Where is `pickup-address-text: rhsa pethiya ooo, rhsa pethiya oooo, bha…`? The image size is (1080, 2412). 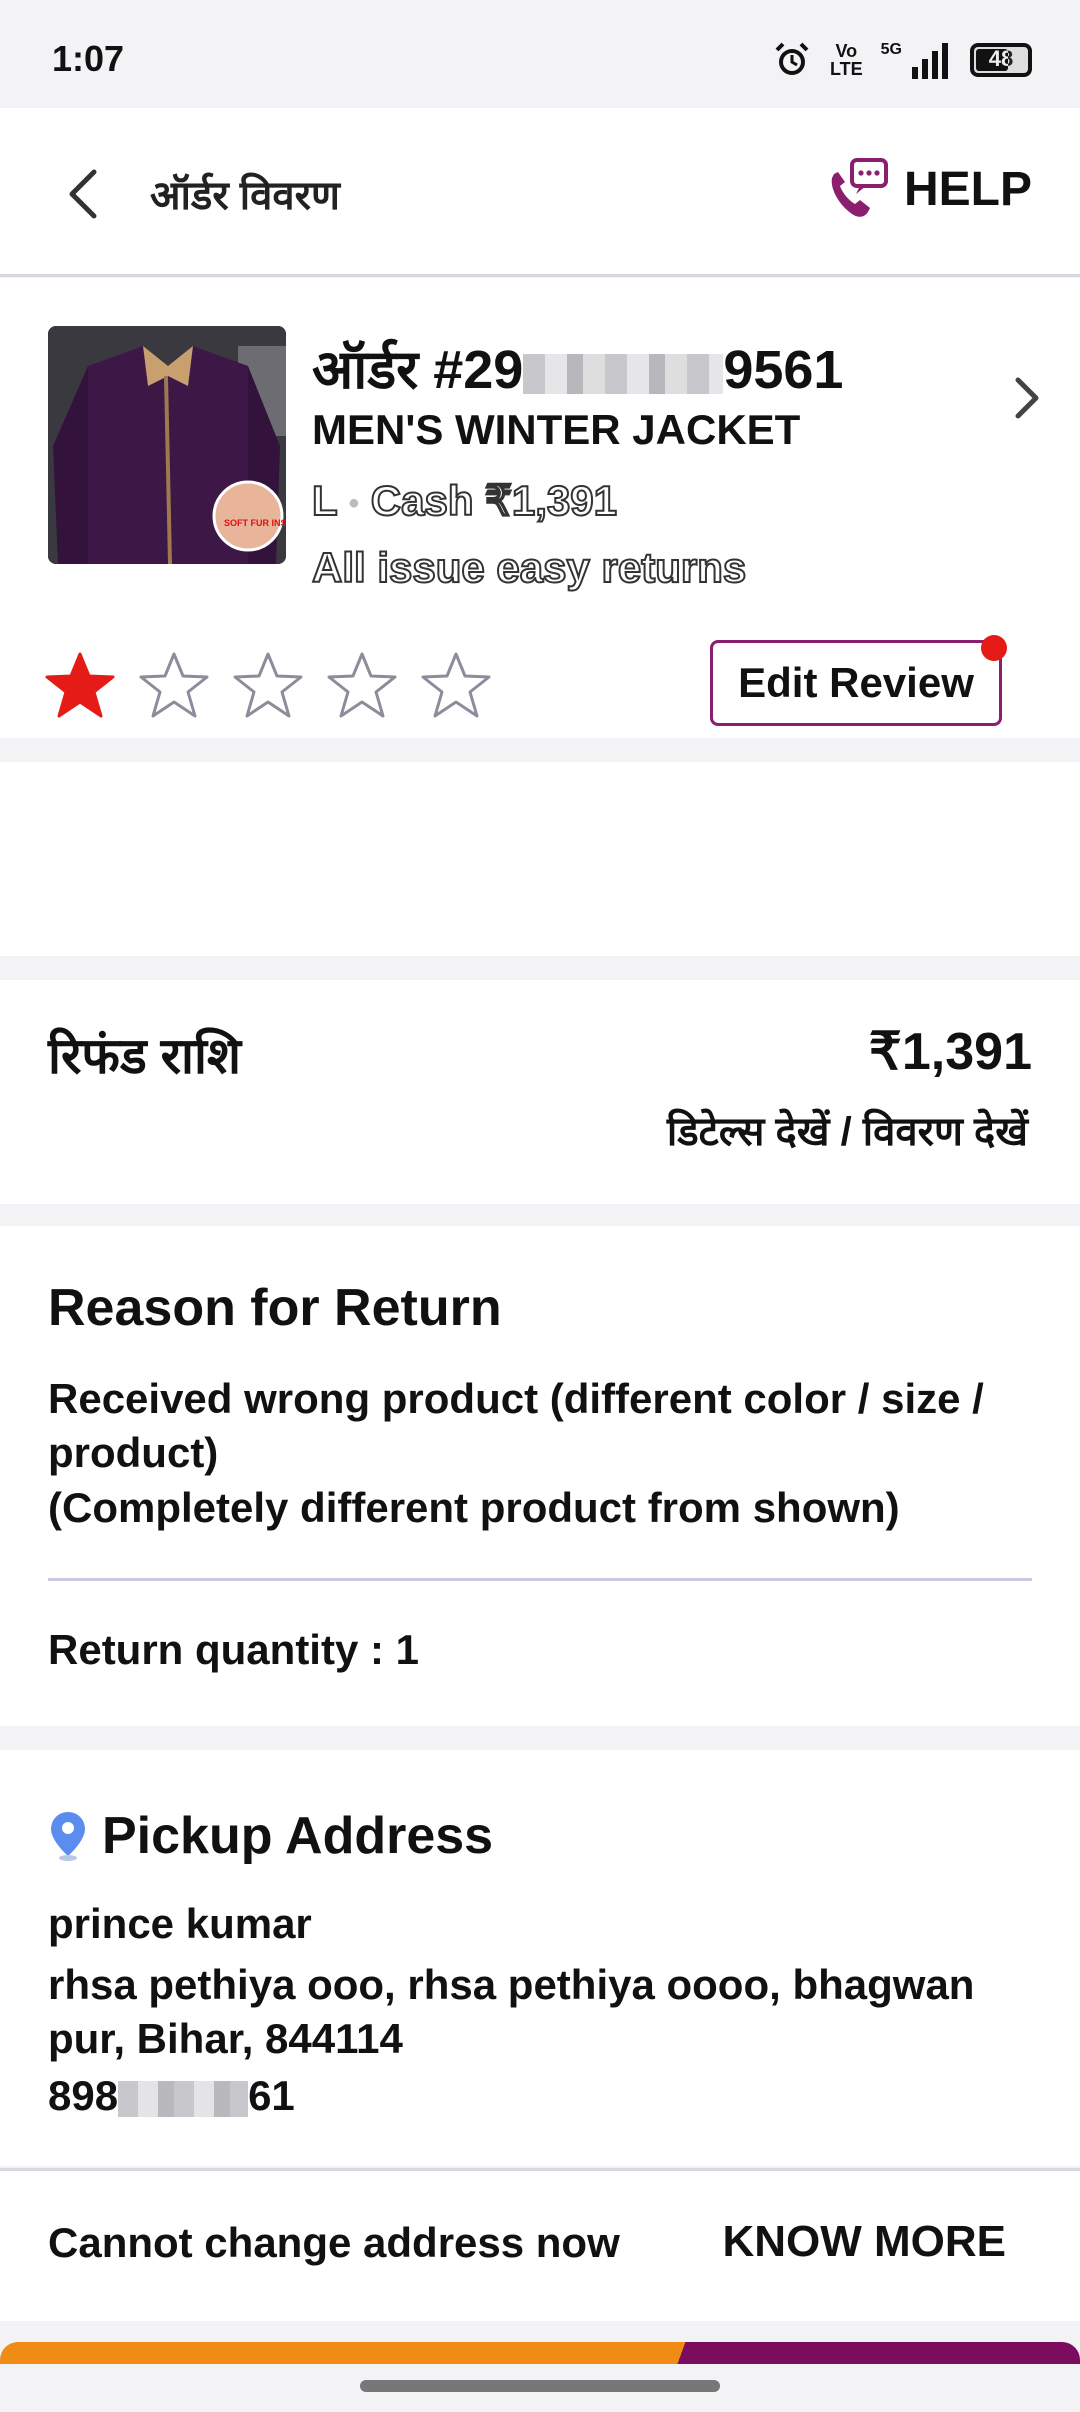
pickup-address-text: rhsa pethiya ooo, rhsa pethiya oooo, bha… is located at coordinates (511, 2011).